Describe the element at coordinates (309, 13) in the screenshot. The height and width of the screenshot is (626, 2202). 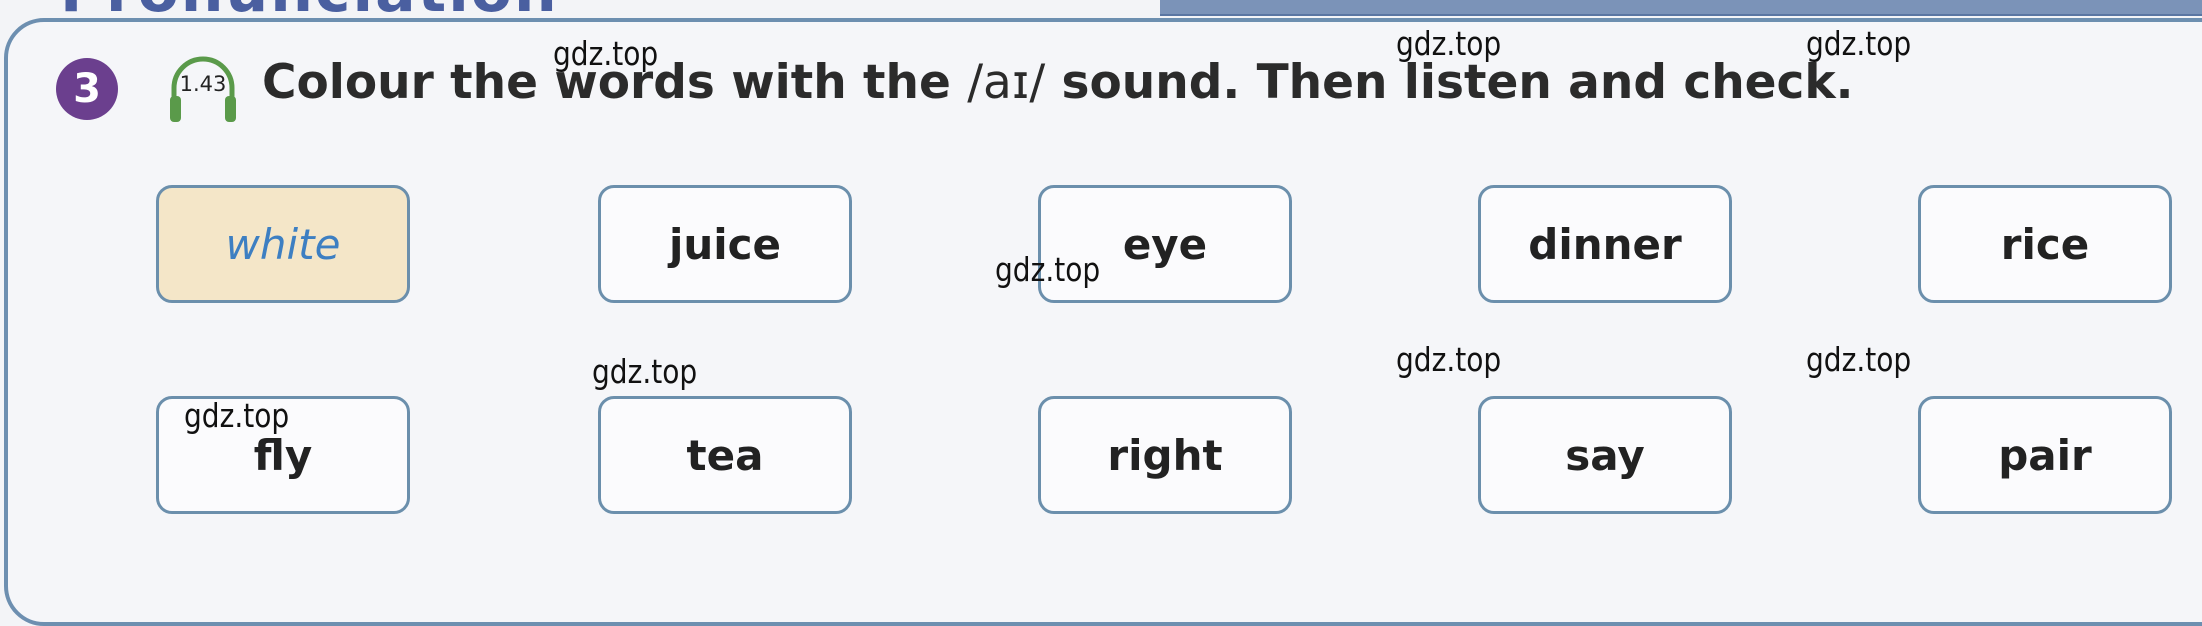
I see `section-title: Pronunciation` at that location.